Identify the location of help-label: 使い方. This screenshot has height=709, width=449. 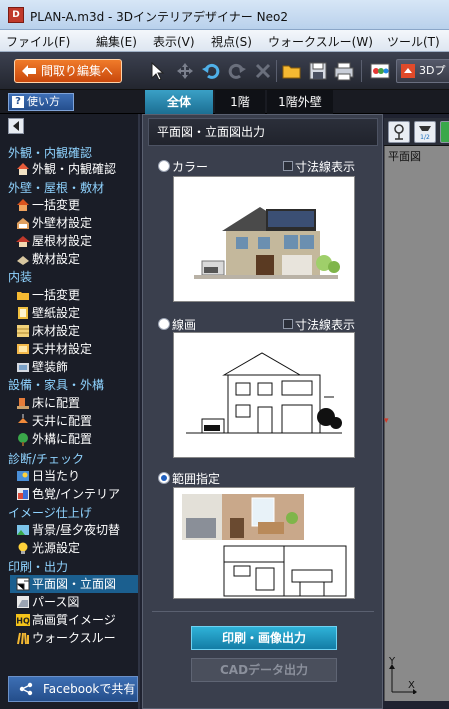
(43, 101).